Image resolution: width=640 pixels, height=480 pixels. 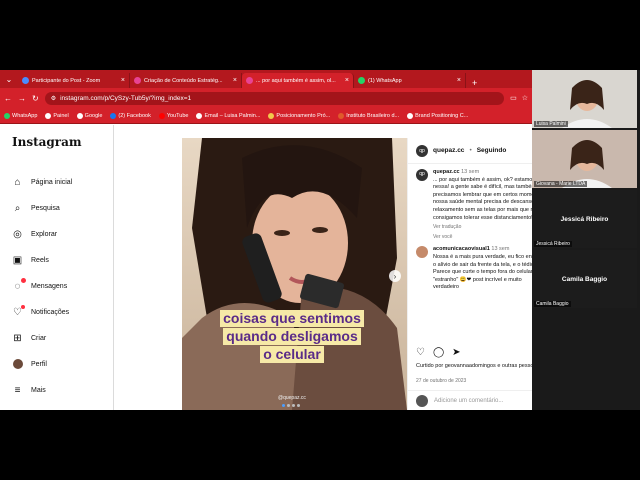 What do you see at coordinates (395, 276) in the screenshot?
I see `next-image-icon: ›` at bounding box center [395, 276].